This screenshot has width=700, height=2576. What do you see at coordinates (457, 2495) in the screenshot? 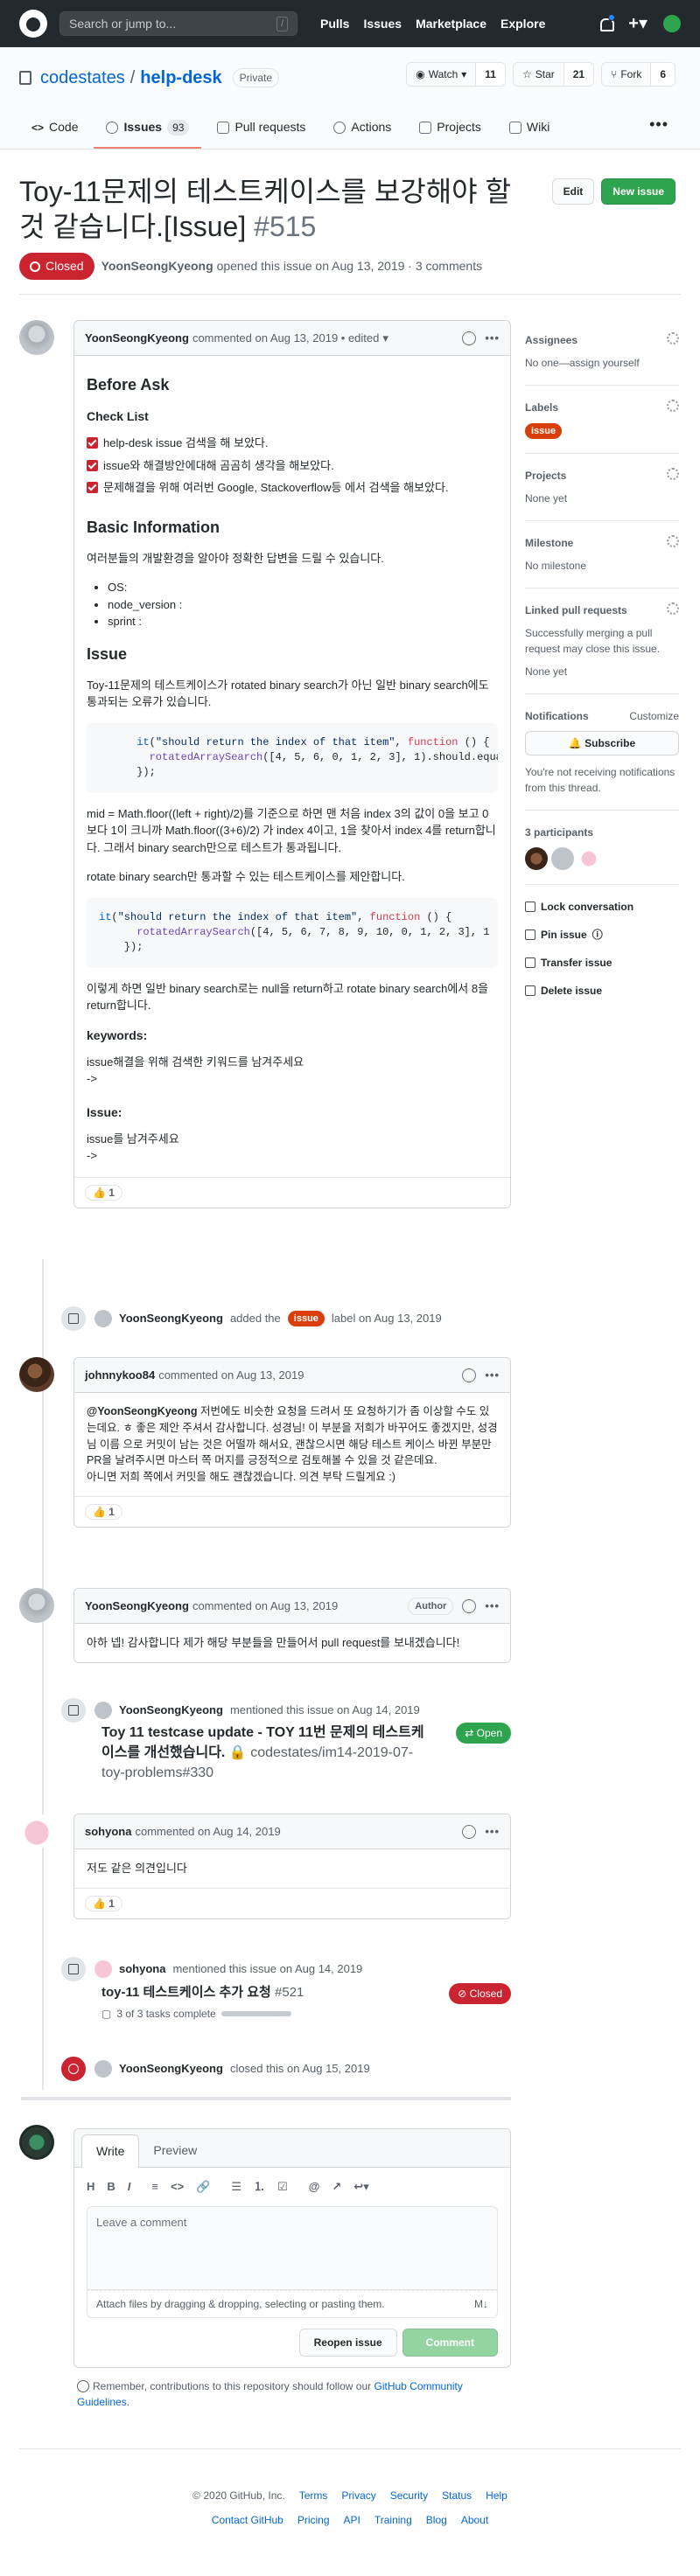
I see `footer-link: Status` at bounding box center [457, 2495].